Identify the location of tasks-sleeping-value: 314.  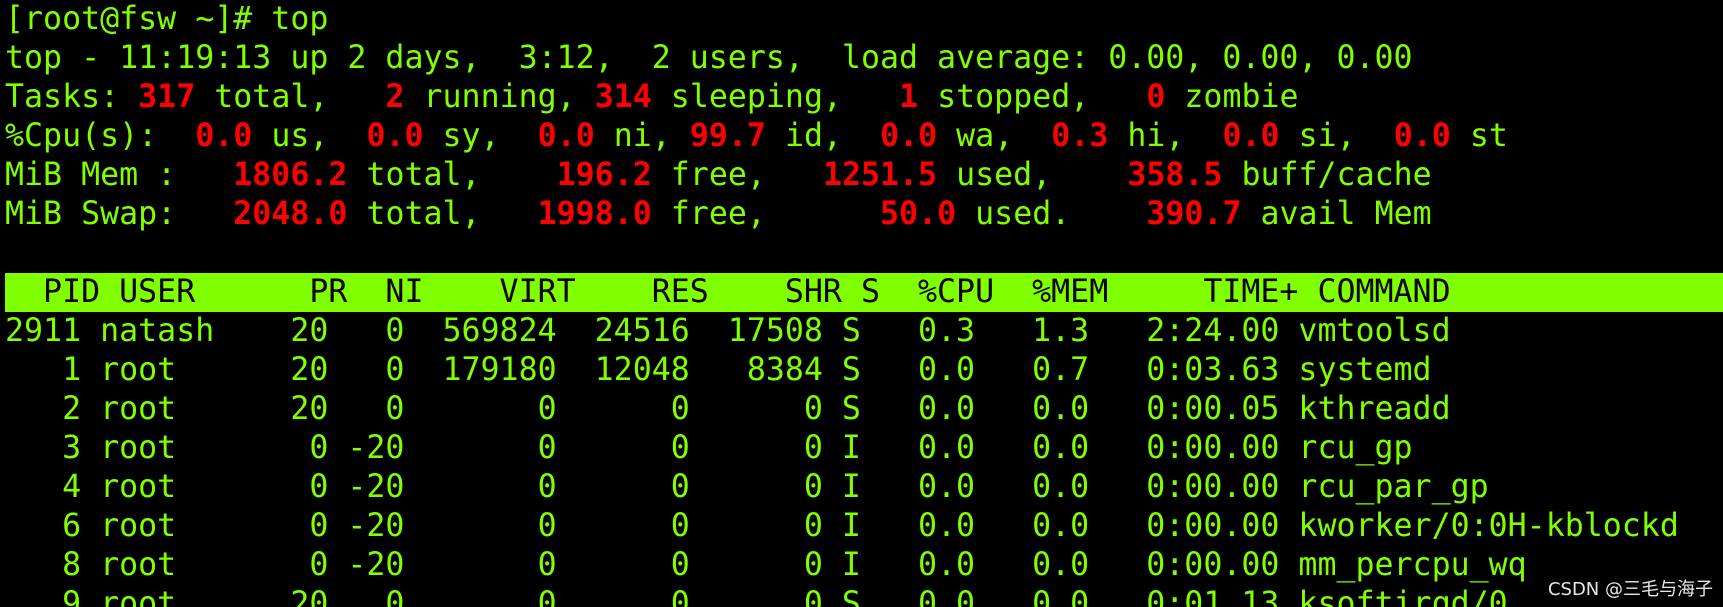
(623, 97).